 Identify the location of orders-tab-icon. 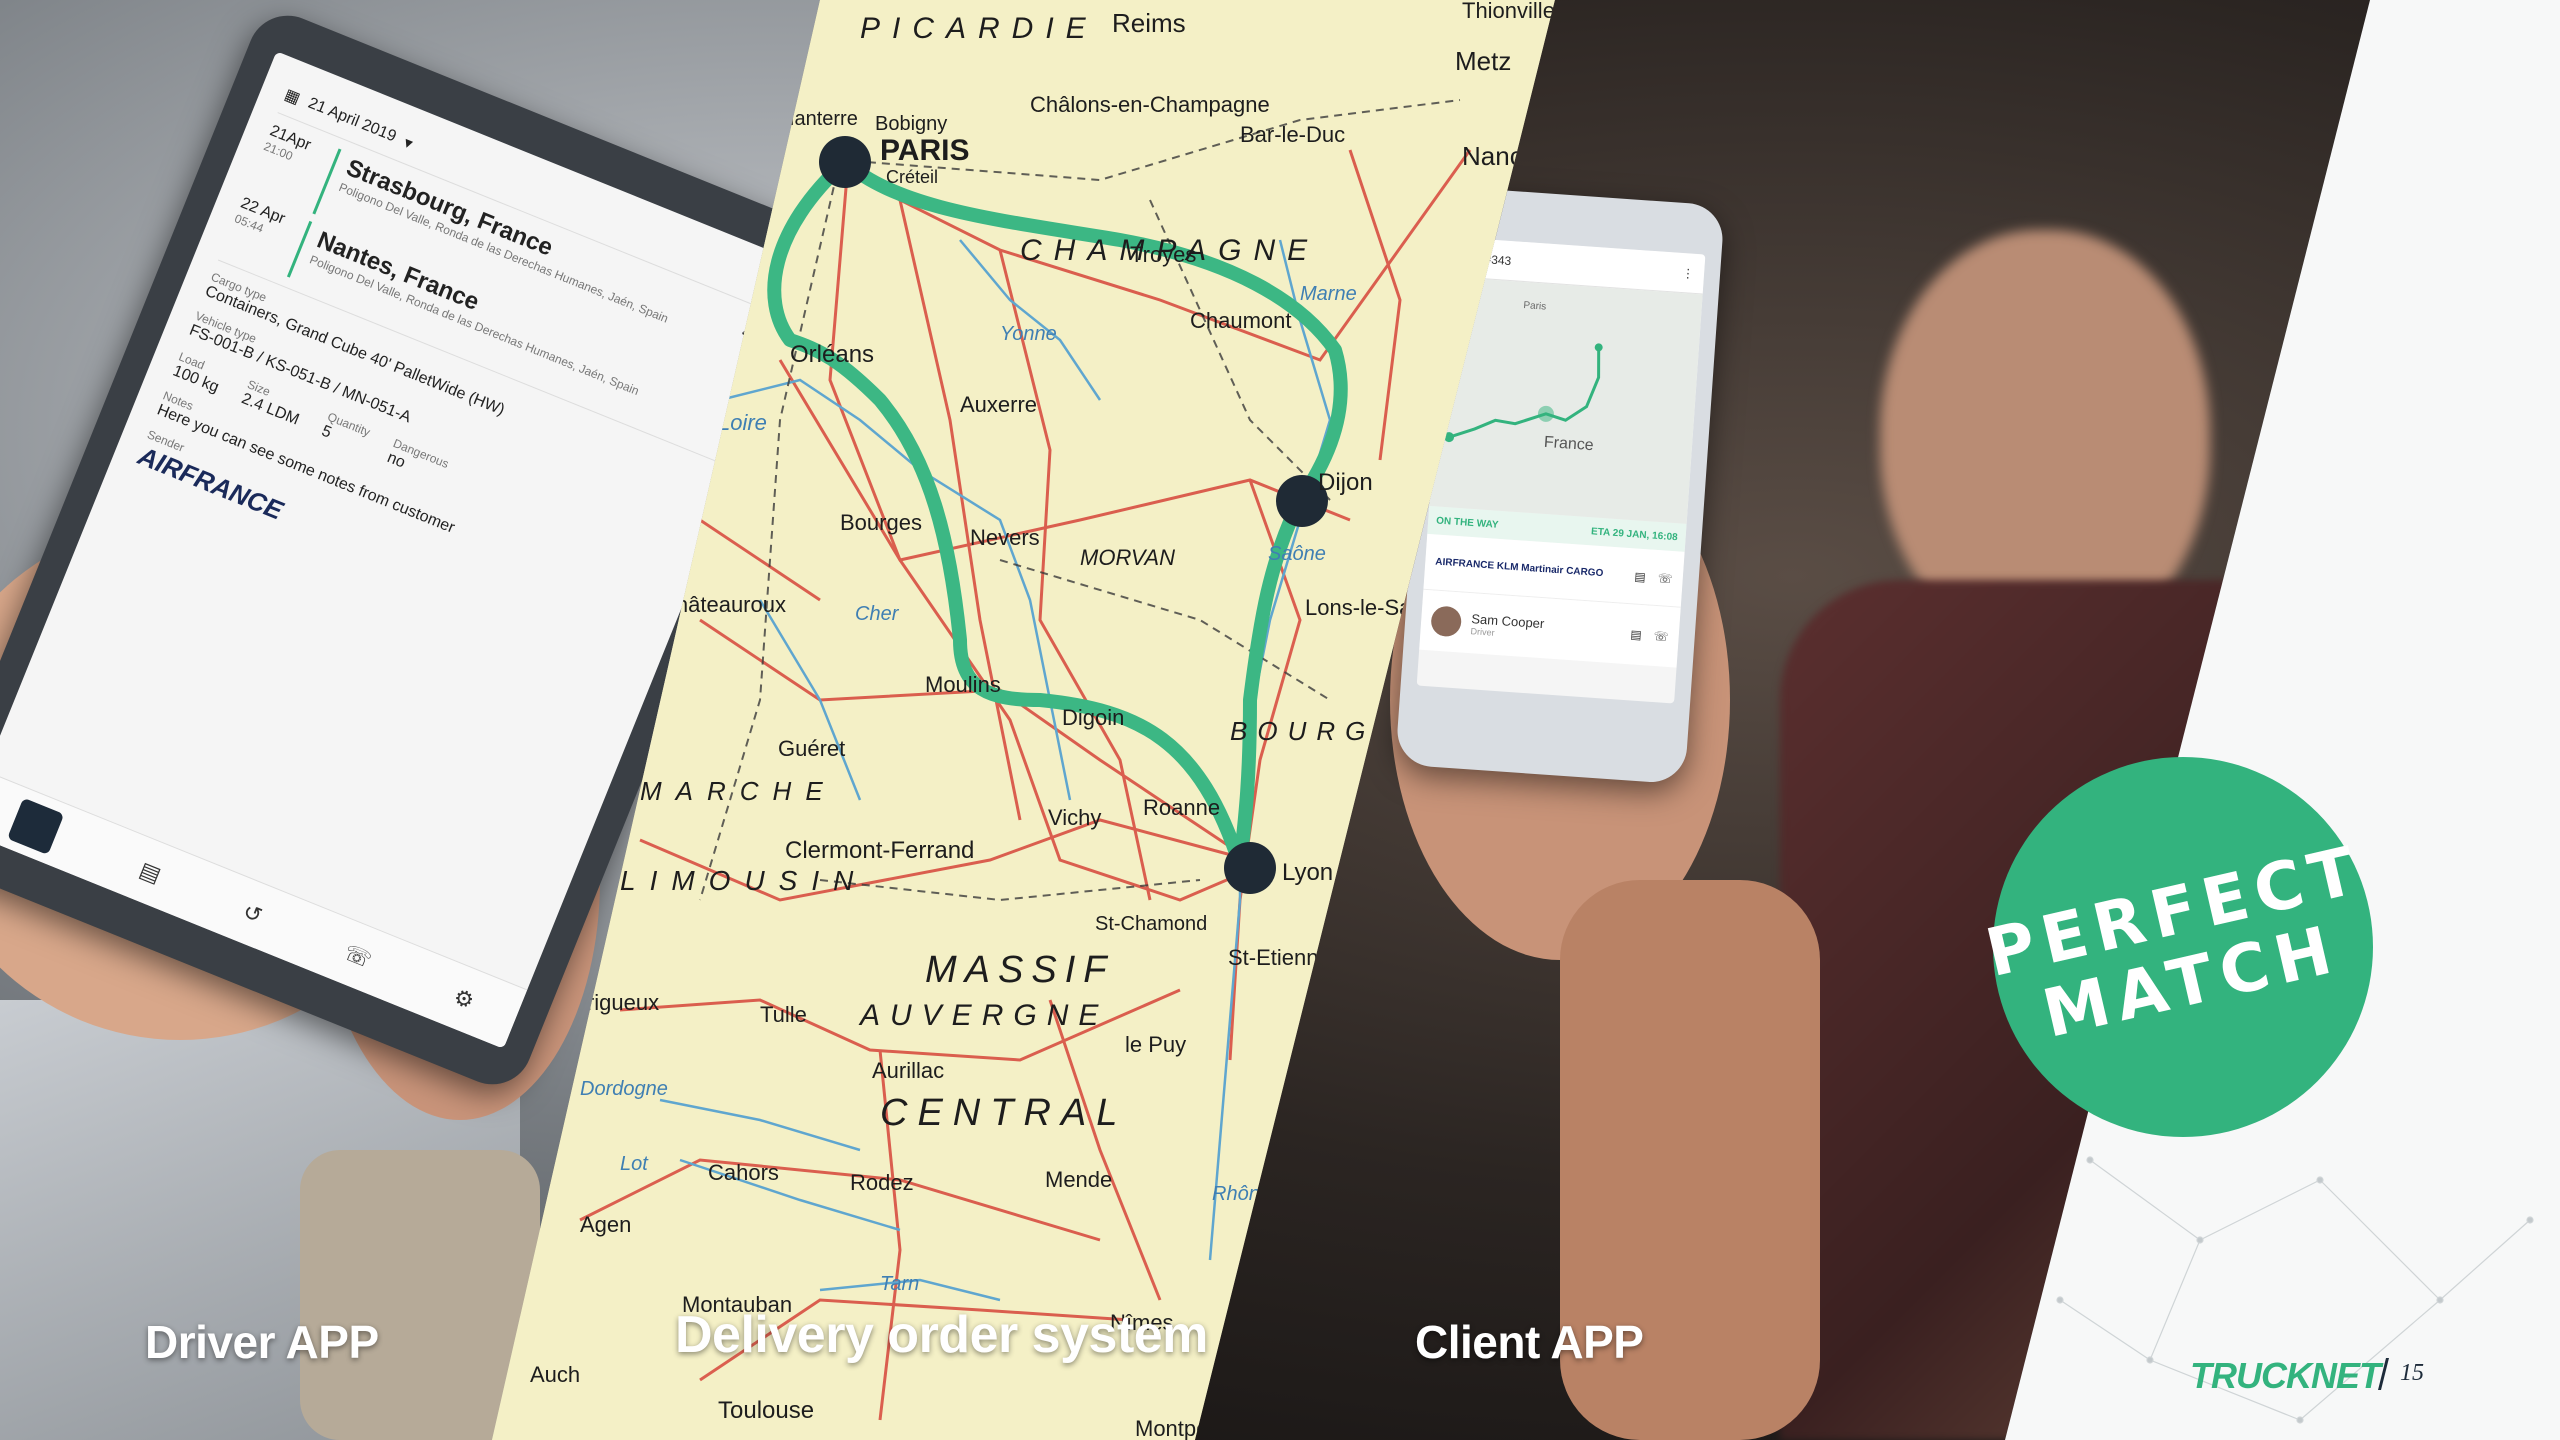
(36, 826).